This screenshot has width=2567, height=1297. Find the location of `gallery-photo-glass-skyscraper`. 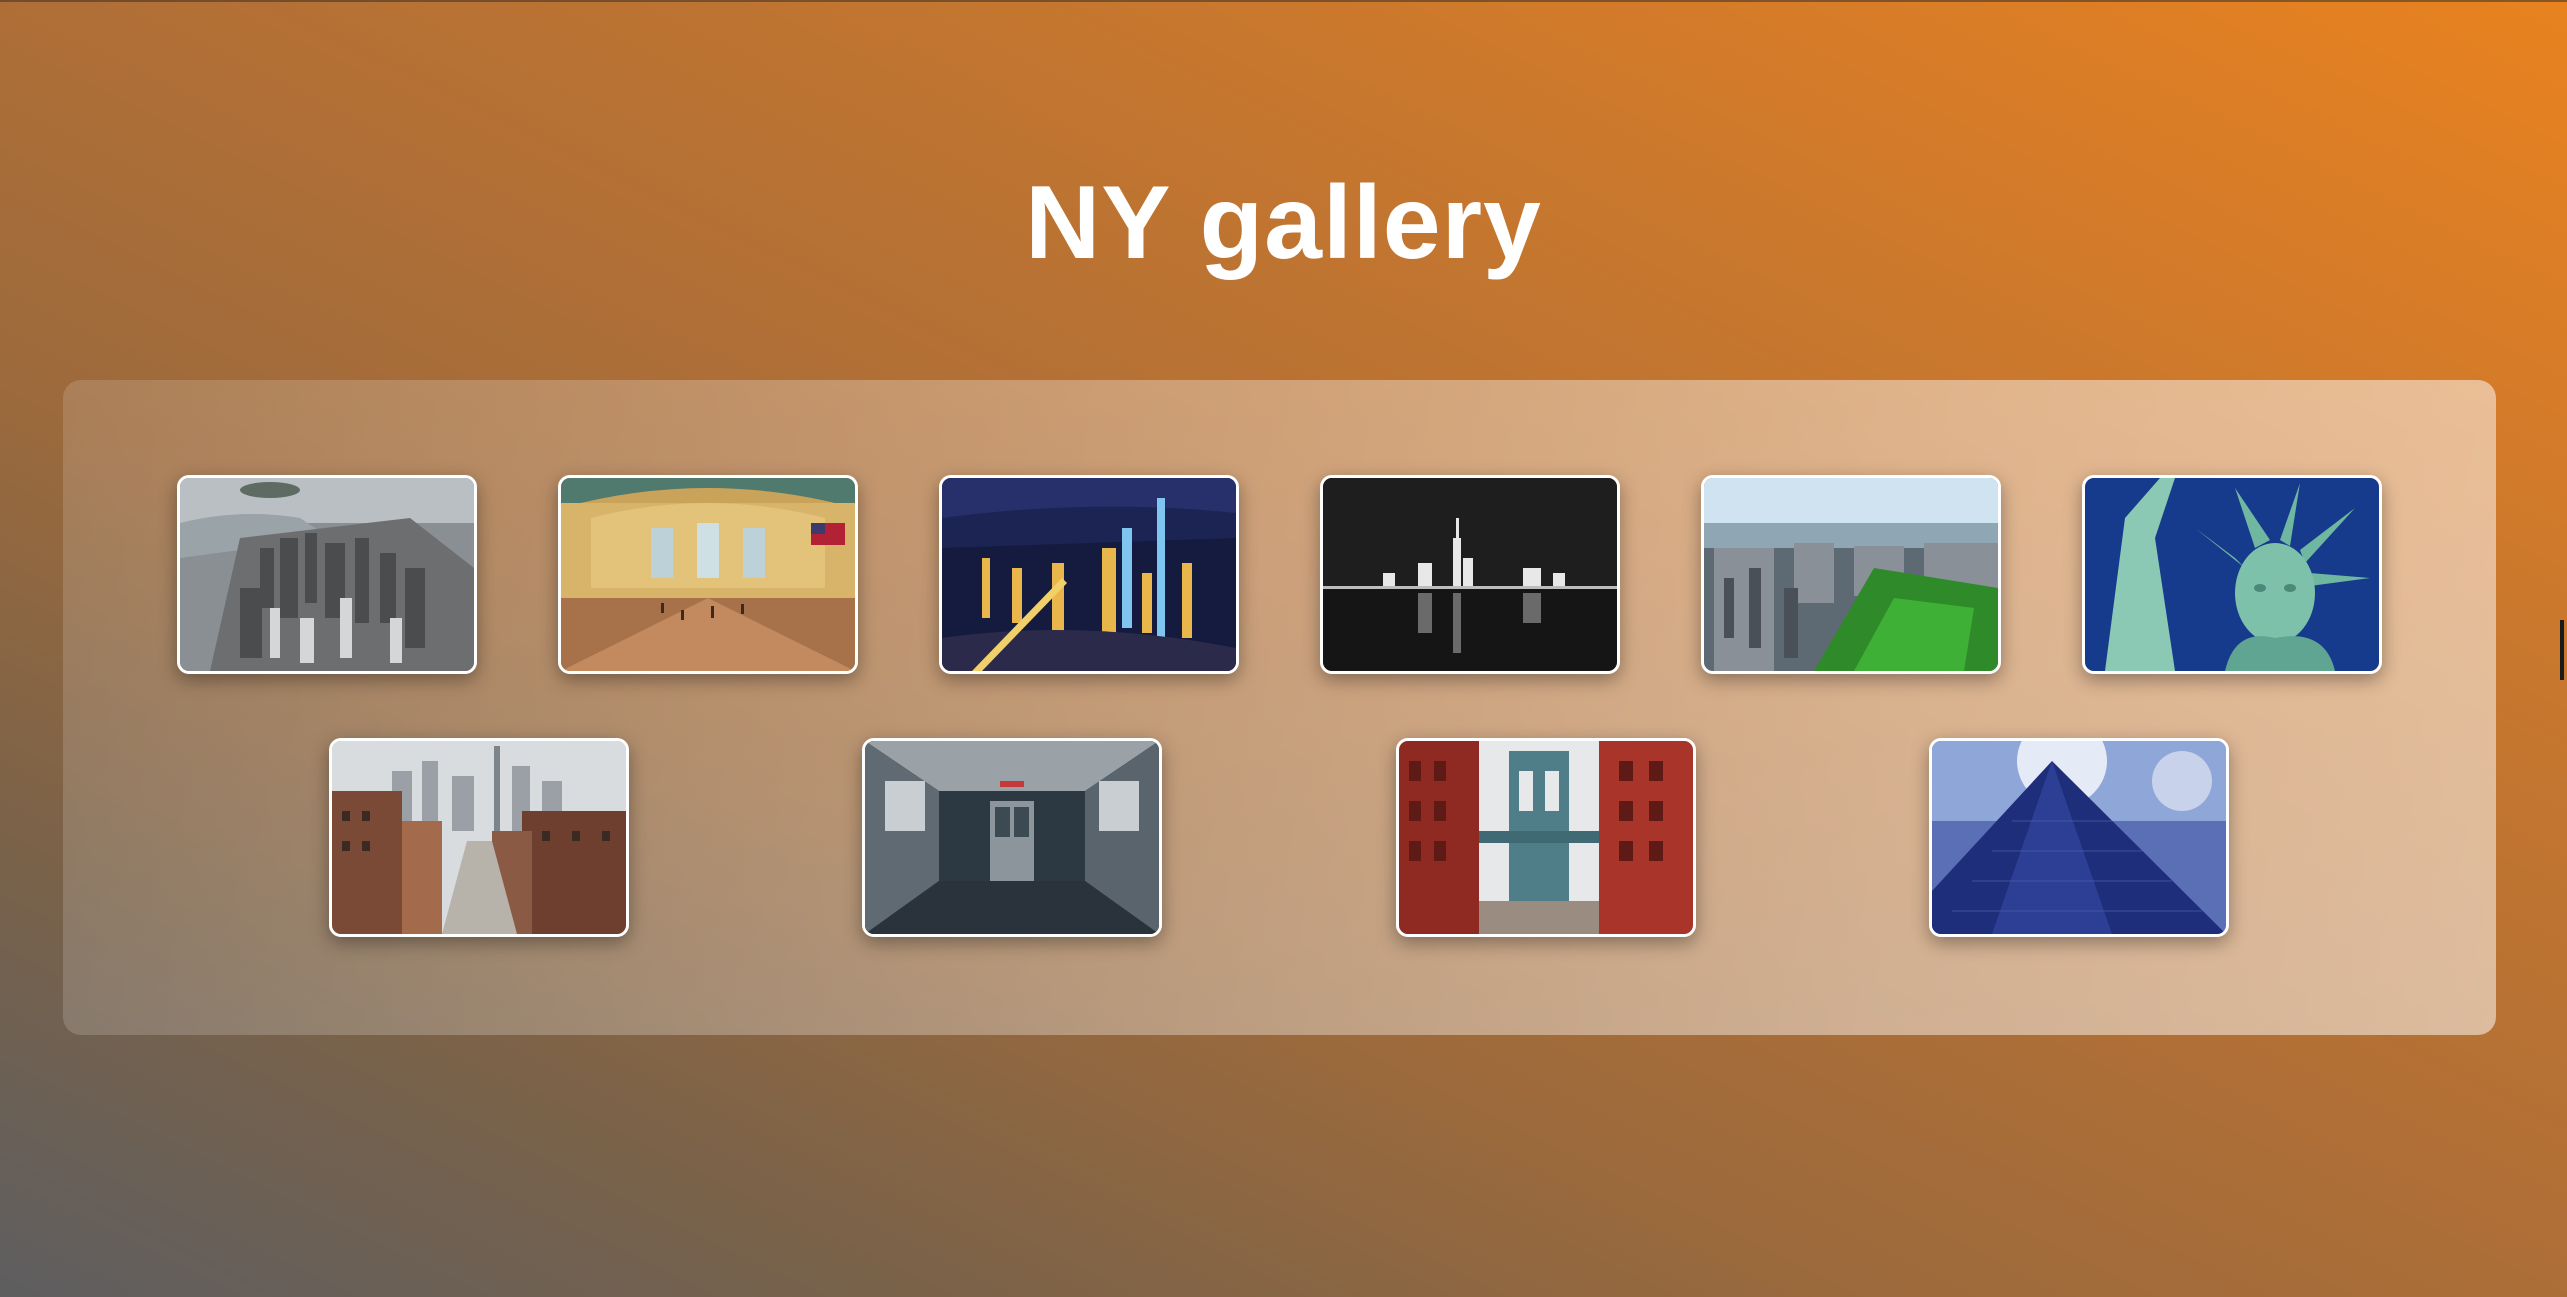

gallery-photo-glass-skyscraper is located at coordinates (2079, 837).